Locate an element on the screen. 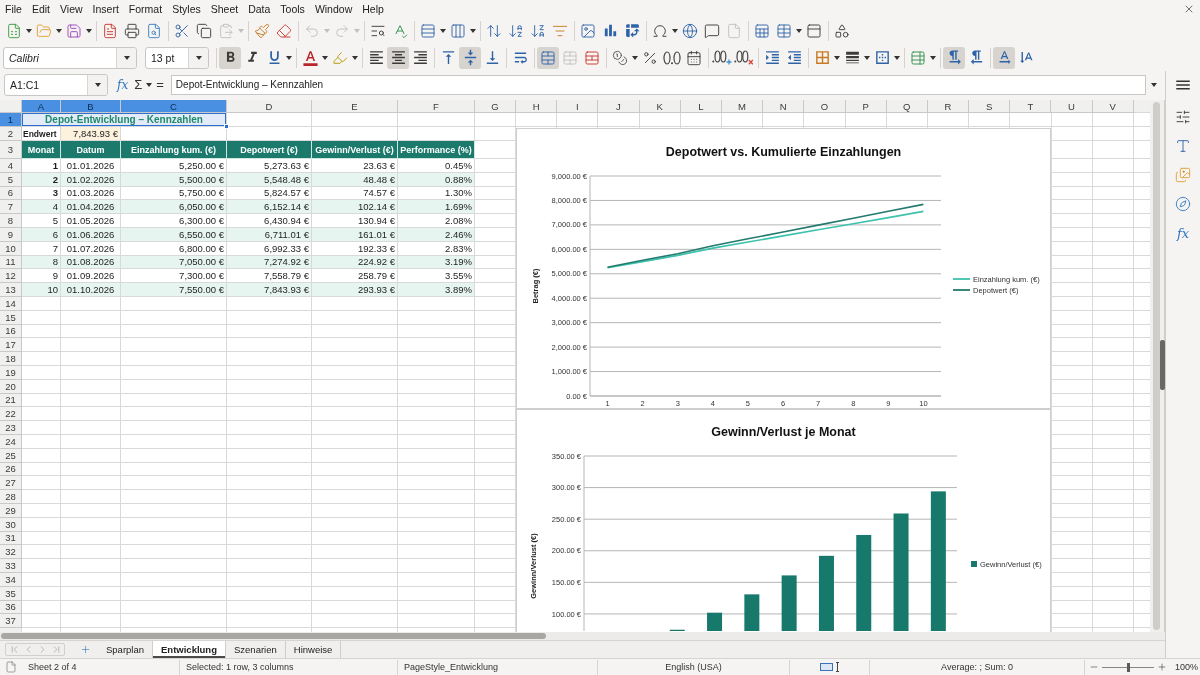  row-header: 27 is located at coordinates (11, 483).